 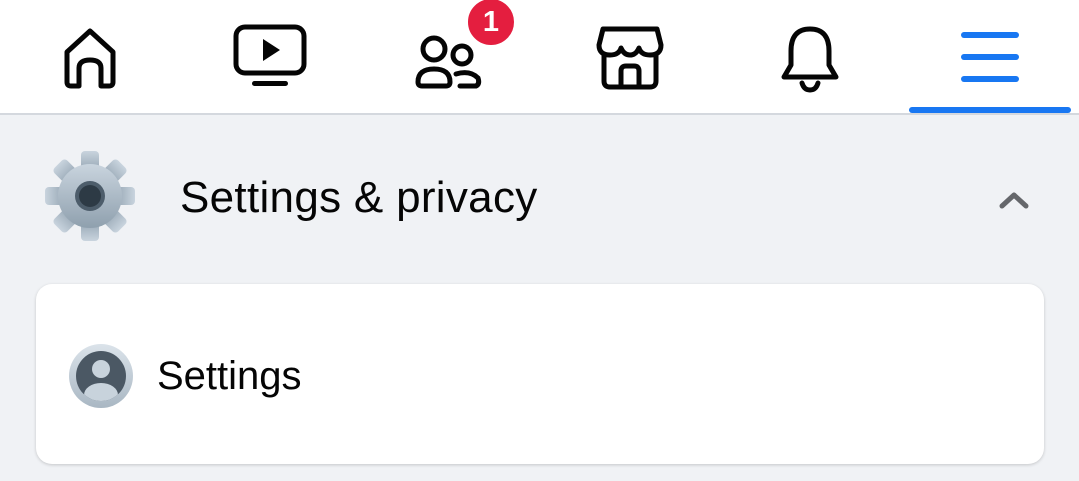 I want to click on tab-home, so click(x=90, y=56).